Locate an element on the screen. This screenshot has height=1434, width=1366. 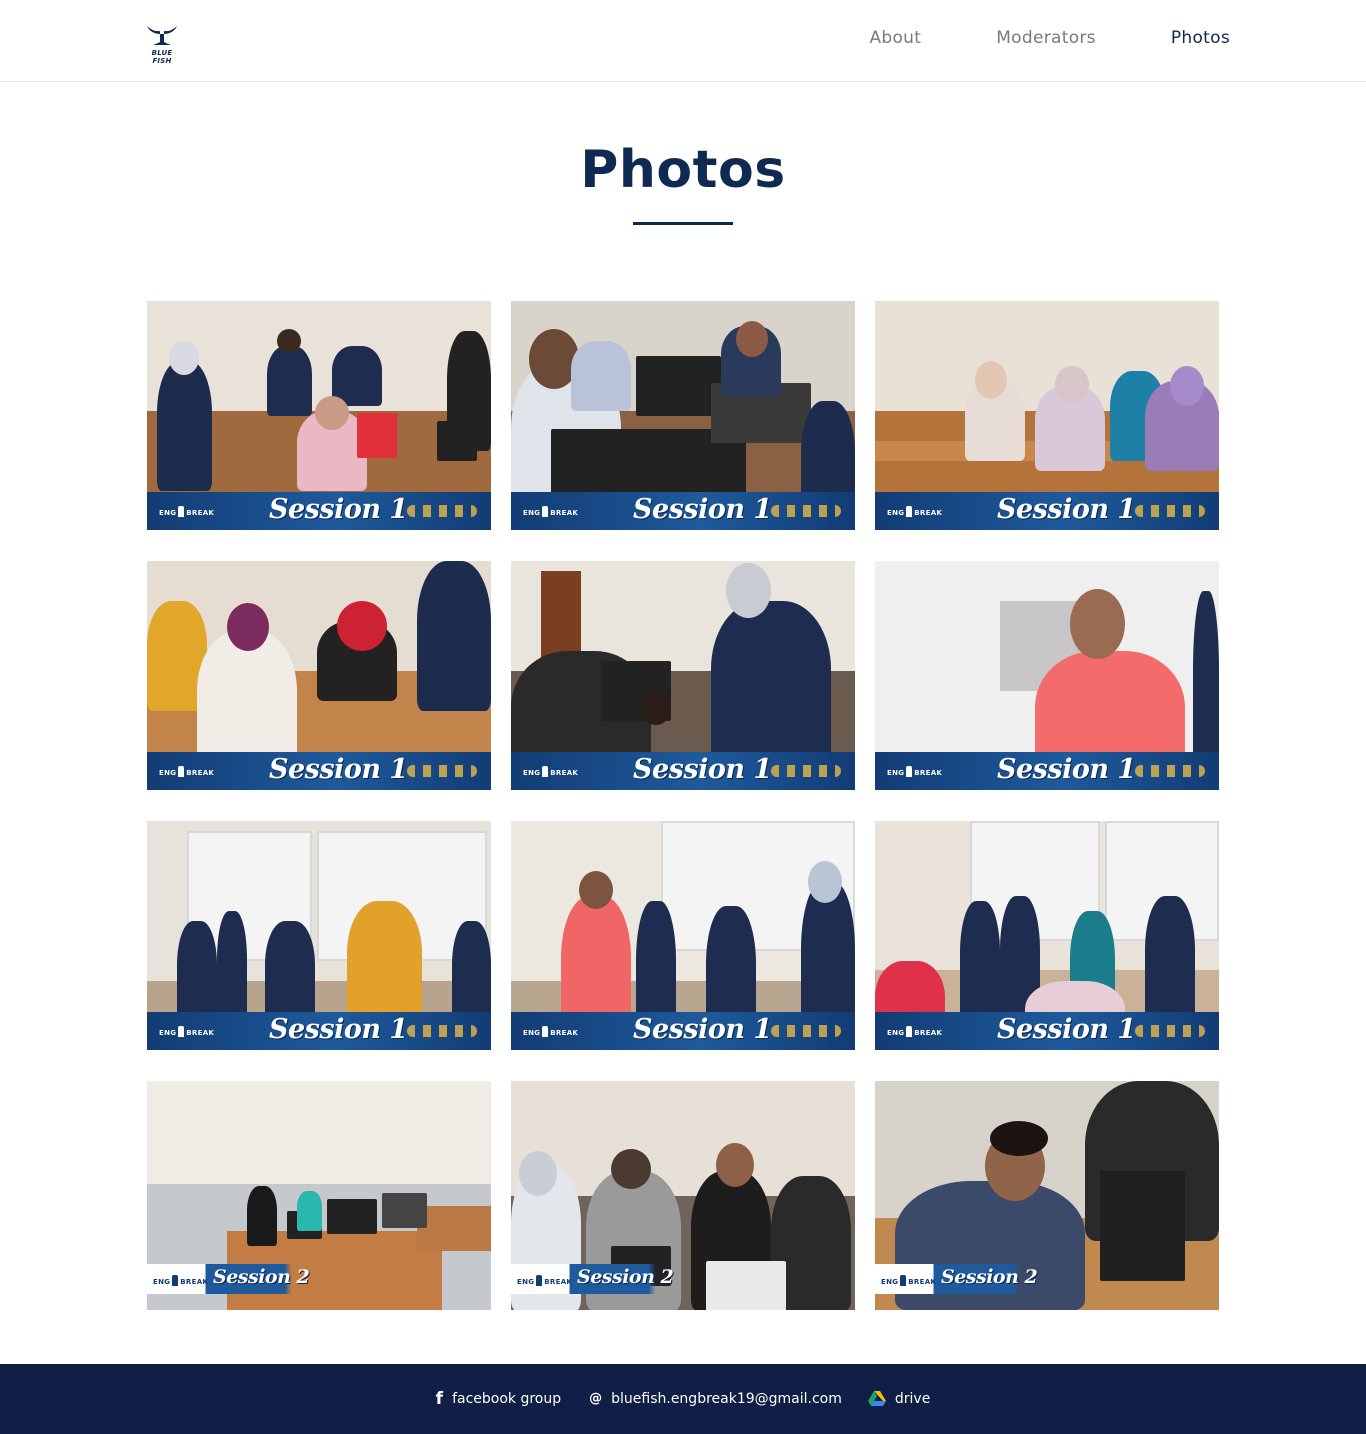
site-header: BLUE FISH About Moderators Photos is located at coordinates (683, 41).